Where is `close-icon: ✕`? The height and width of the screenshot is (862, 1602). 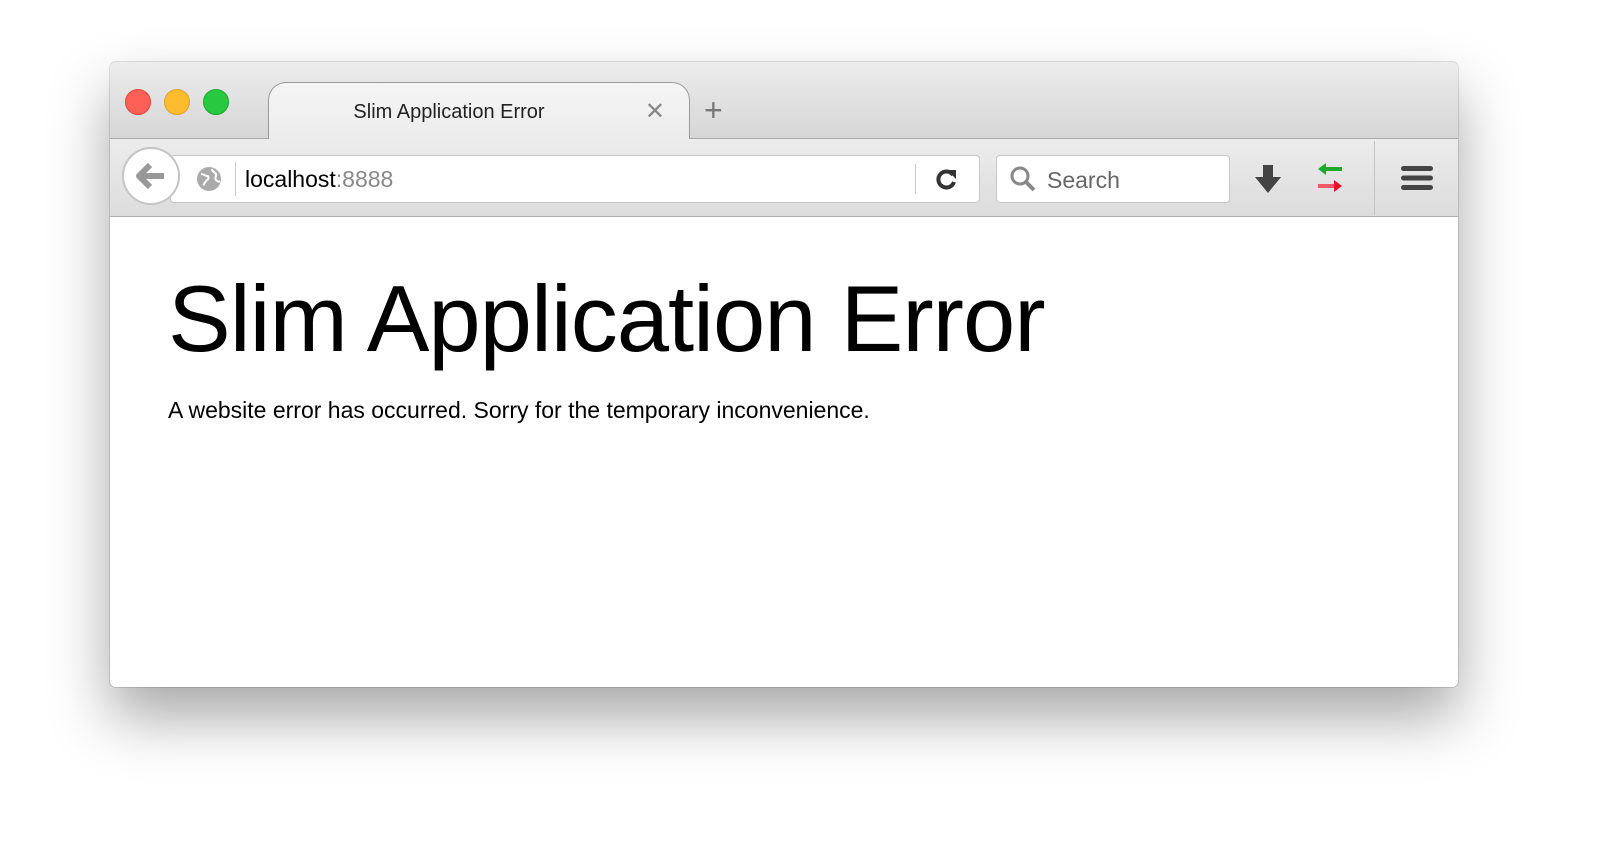
close-icon: ✕ is located at coordinates (655, 111).